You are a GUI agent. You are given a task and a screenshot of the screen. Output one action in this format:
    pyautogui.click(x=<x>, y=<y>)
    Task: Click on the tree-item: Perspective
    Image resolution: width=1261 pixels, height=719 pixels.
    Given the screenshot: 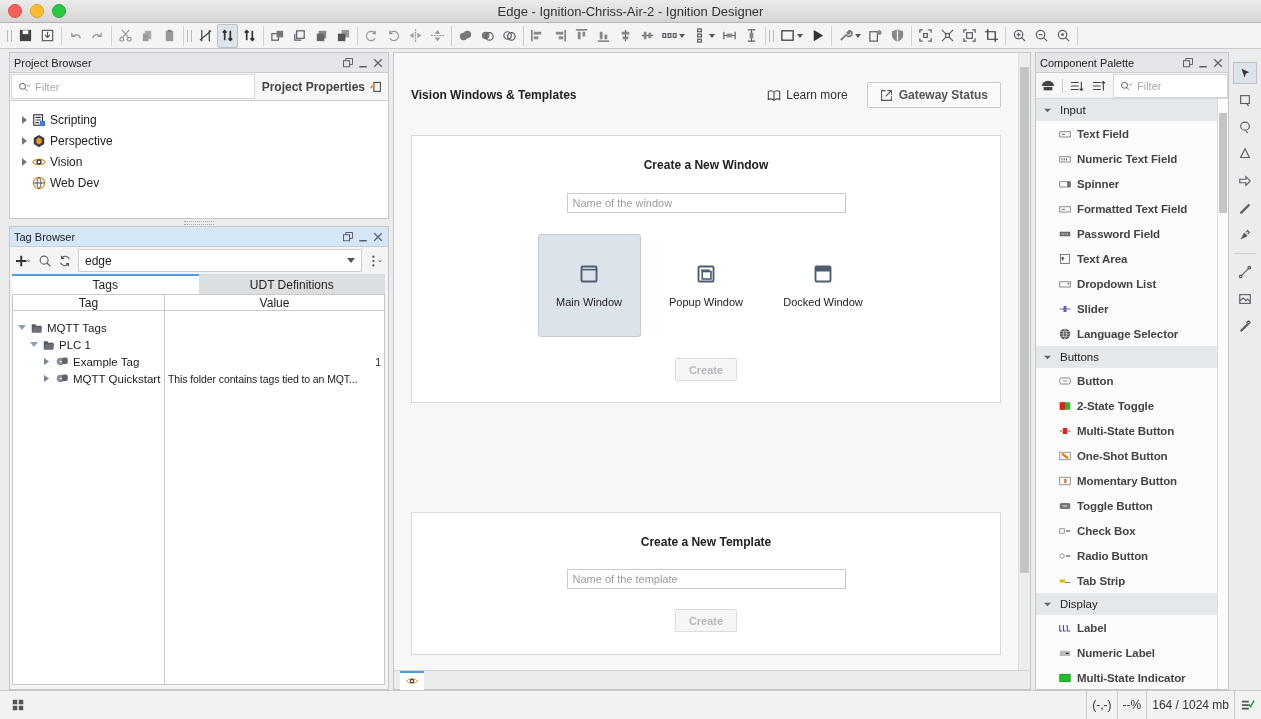 What is the action you would take?
    pyautogui.click(x=81, y=140)
    